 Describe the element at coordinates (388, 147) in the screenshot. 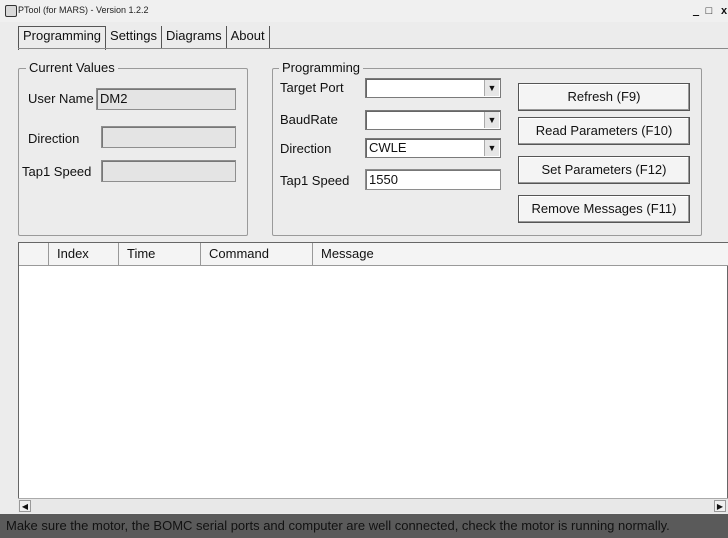

I see `direction-value: CWLE` at that location.